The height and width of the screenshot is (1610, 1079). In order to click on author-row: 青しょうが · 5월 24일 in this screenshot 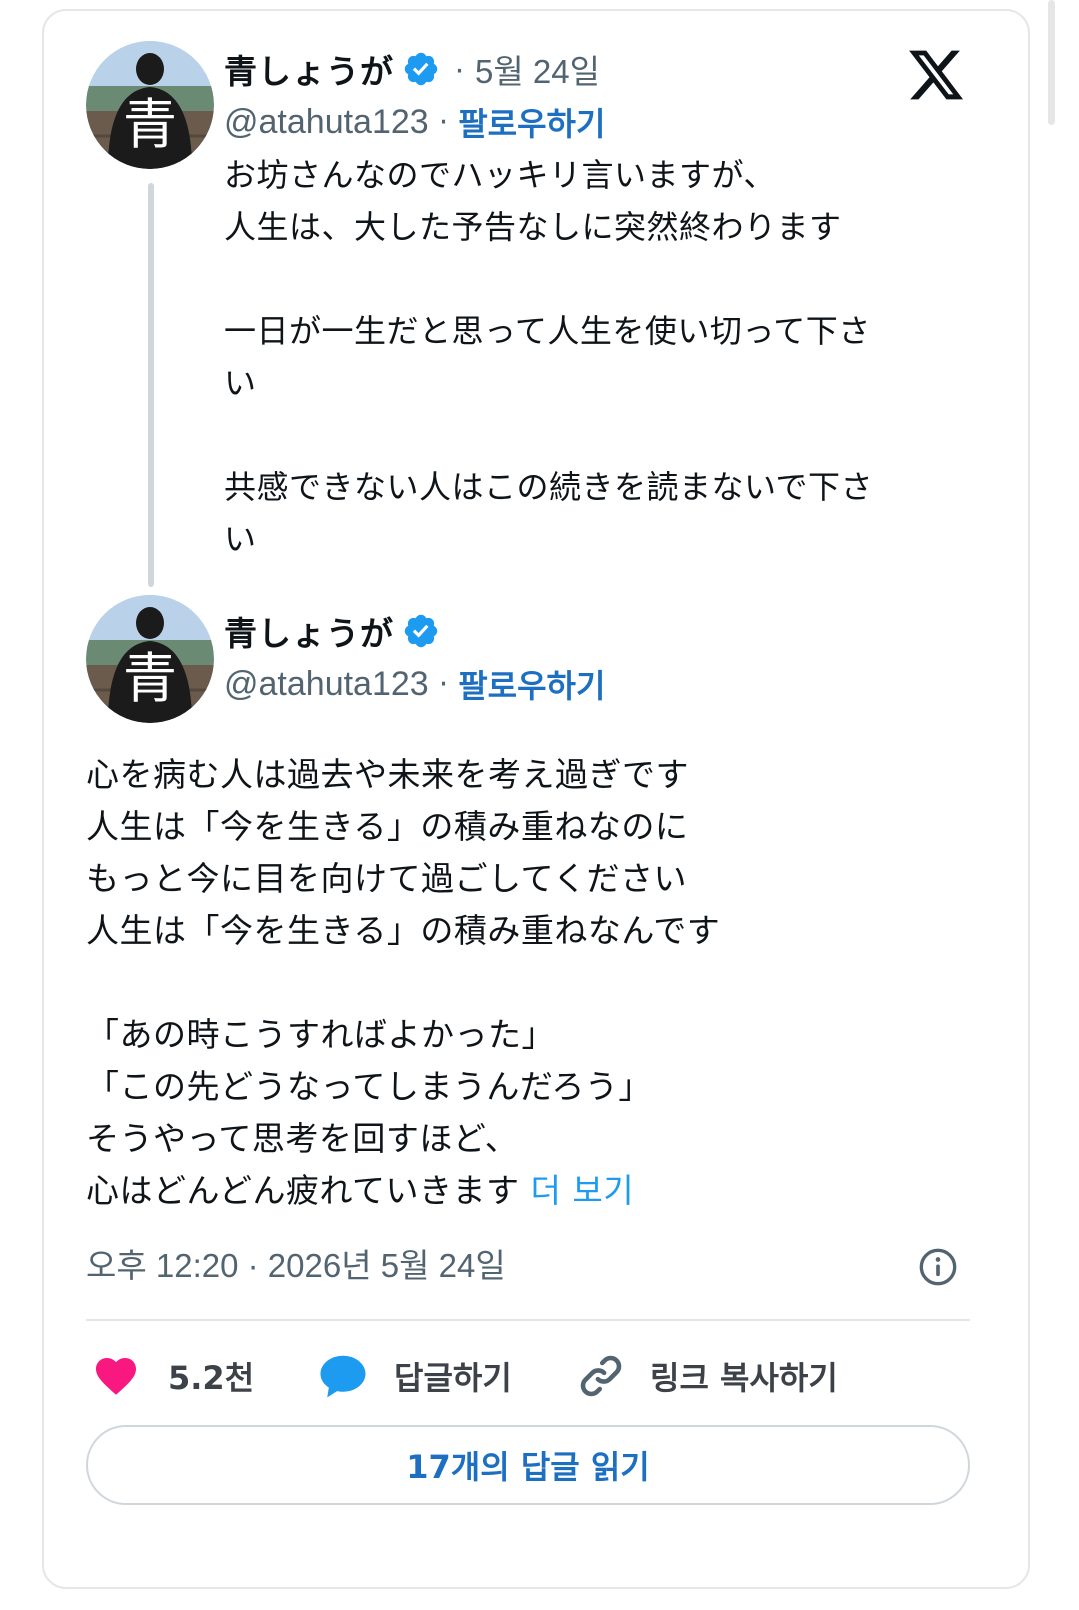, I will do `click(412, 69)`.